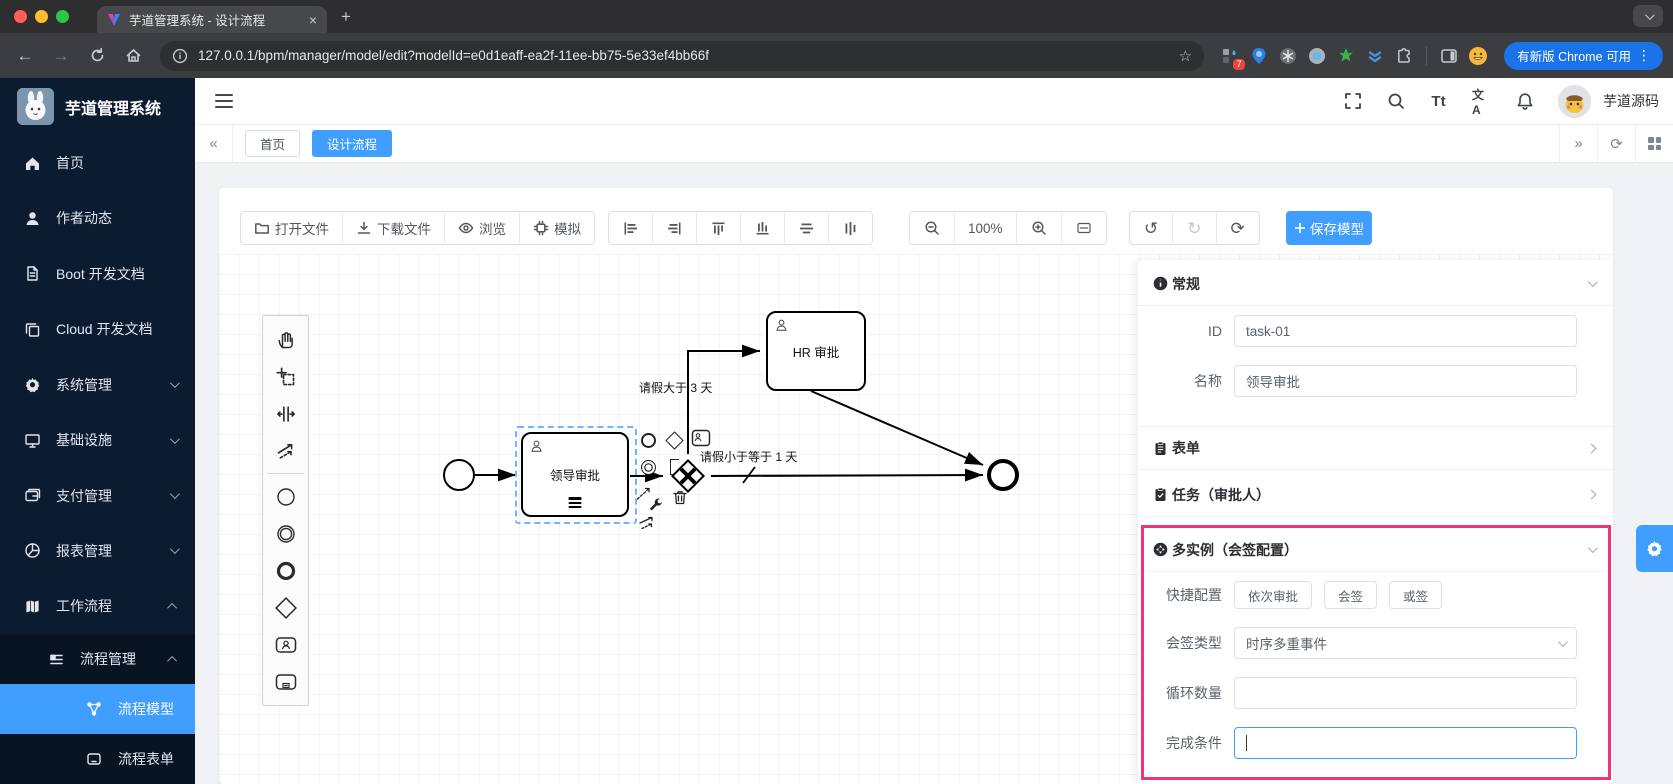  Describe the element at coordinates (352, 143) in the screenshot. I see `tag-design-process: 设计流程` at that location.